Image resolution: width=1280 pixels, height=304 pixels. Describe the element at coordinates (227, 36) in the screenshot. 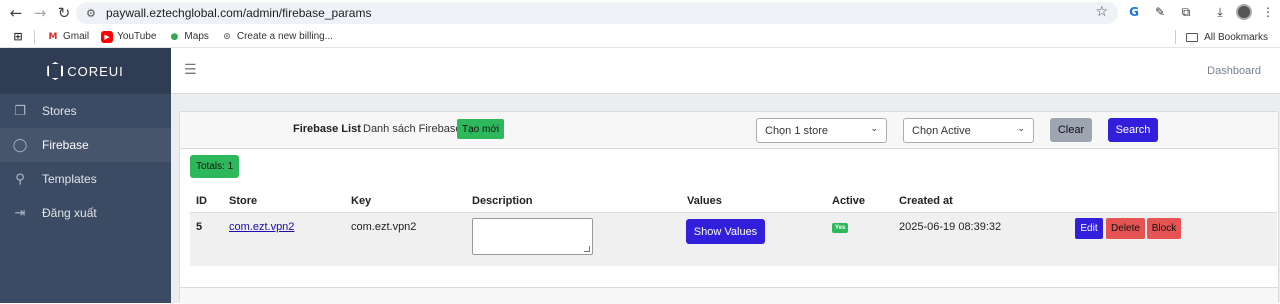

I see `globe-icon: ⊙` at that location.